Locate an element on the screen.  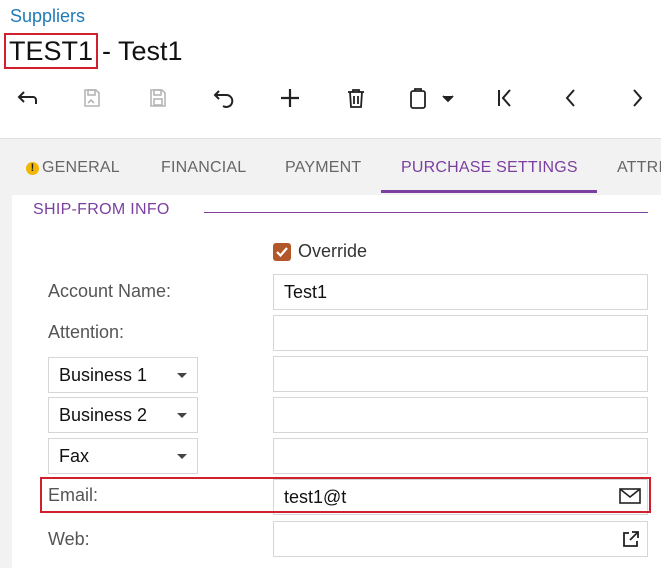
back-icon is located at coordinates (27, 98).